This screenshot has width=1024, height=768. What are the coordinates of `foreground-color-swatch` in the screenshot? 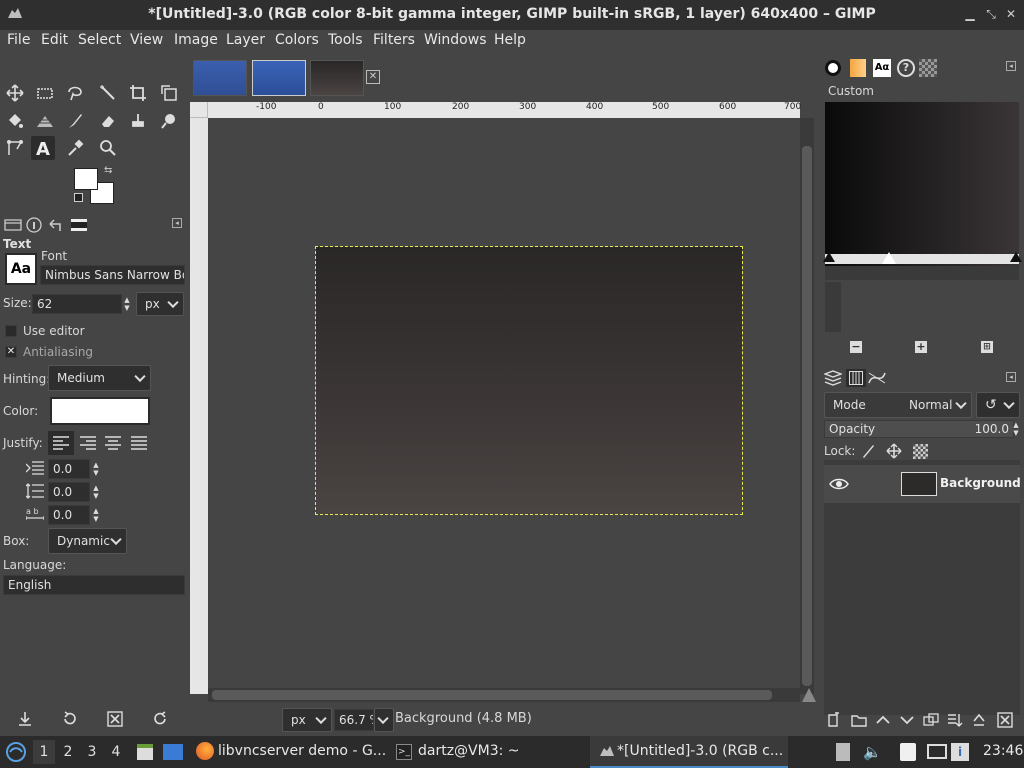 It's located at (86, 179).